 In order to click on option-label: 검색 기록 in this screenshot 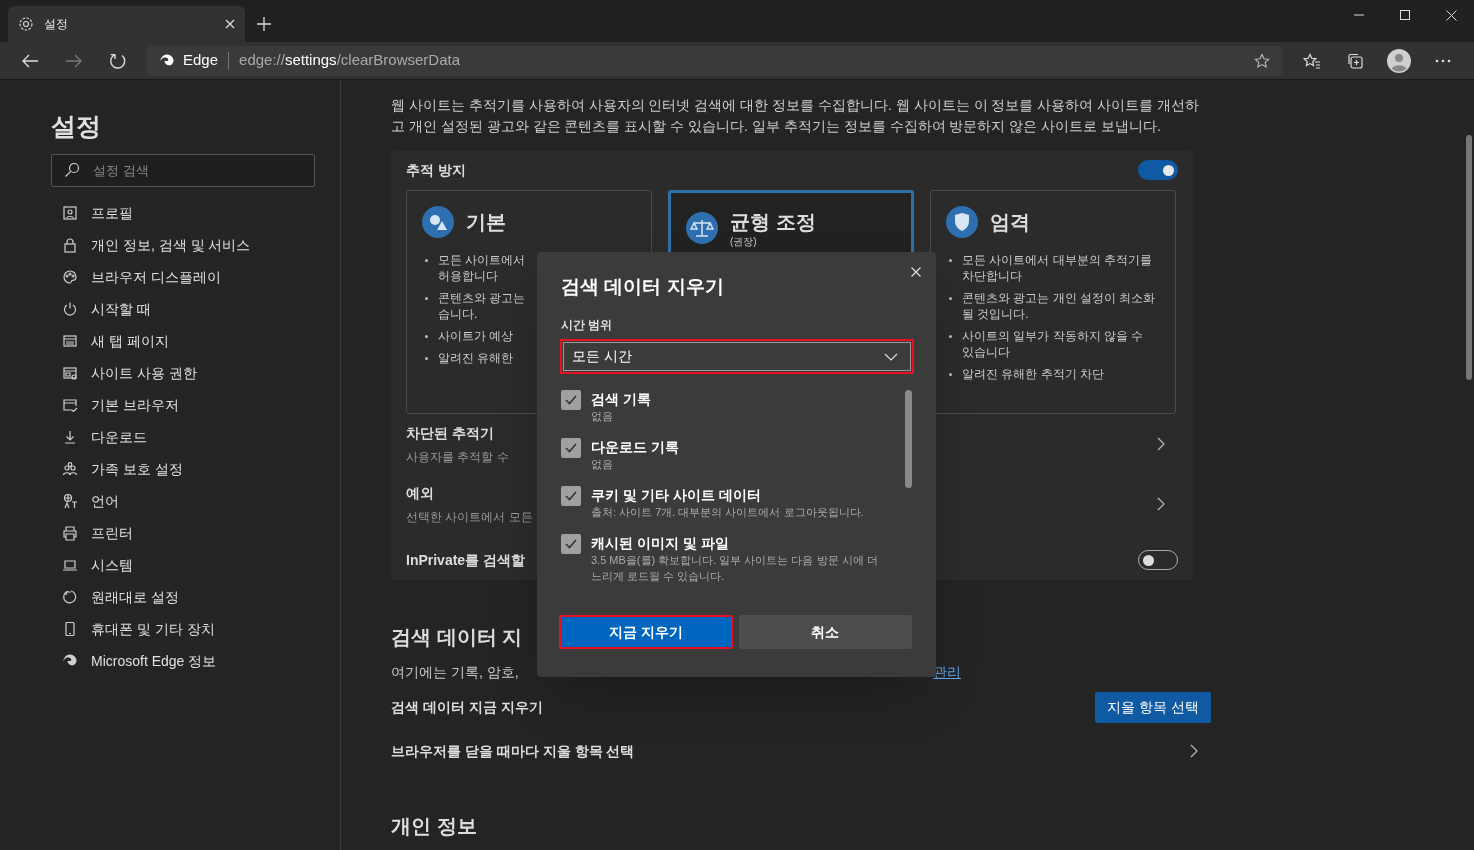, I will do `click(621, 399)`.